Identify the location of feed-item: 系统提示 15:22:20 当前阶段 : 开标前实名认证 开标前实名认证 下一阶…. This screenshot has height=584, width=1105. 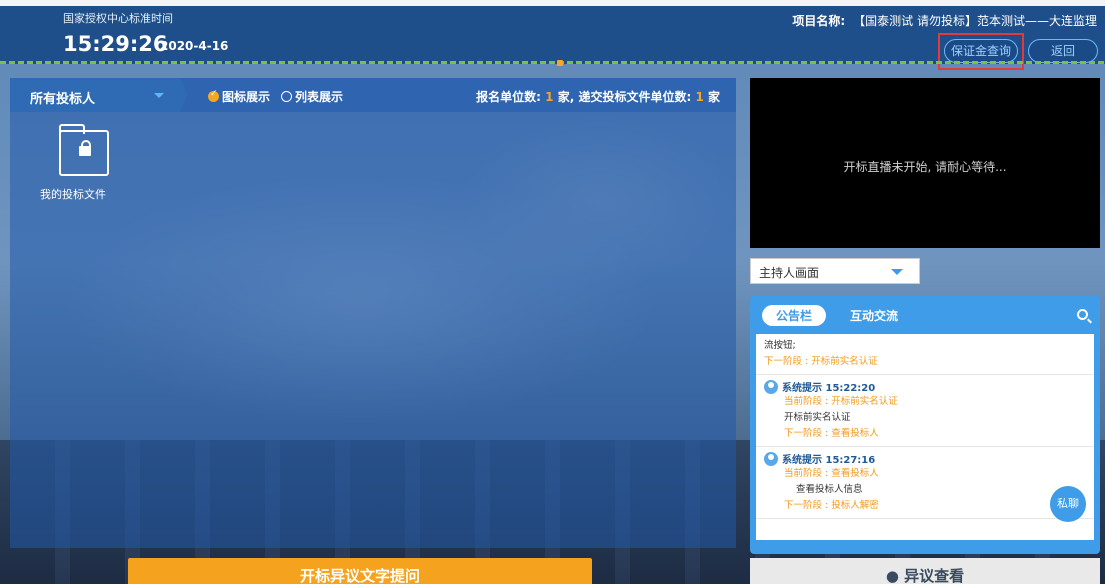
(925, 411).